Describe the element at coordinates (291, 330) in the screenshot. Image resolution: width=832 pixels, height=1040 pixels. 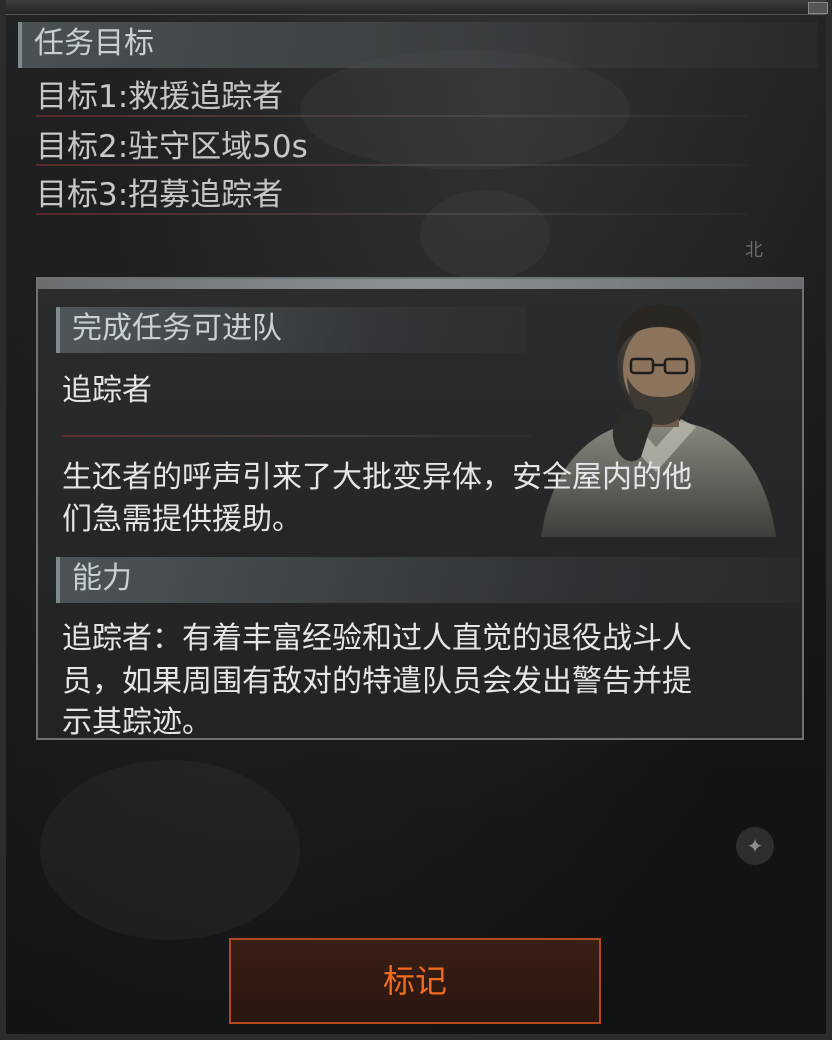
I see `recruit-condition-header: 完成任务可进队` at that location.